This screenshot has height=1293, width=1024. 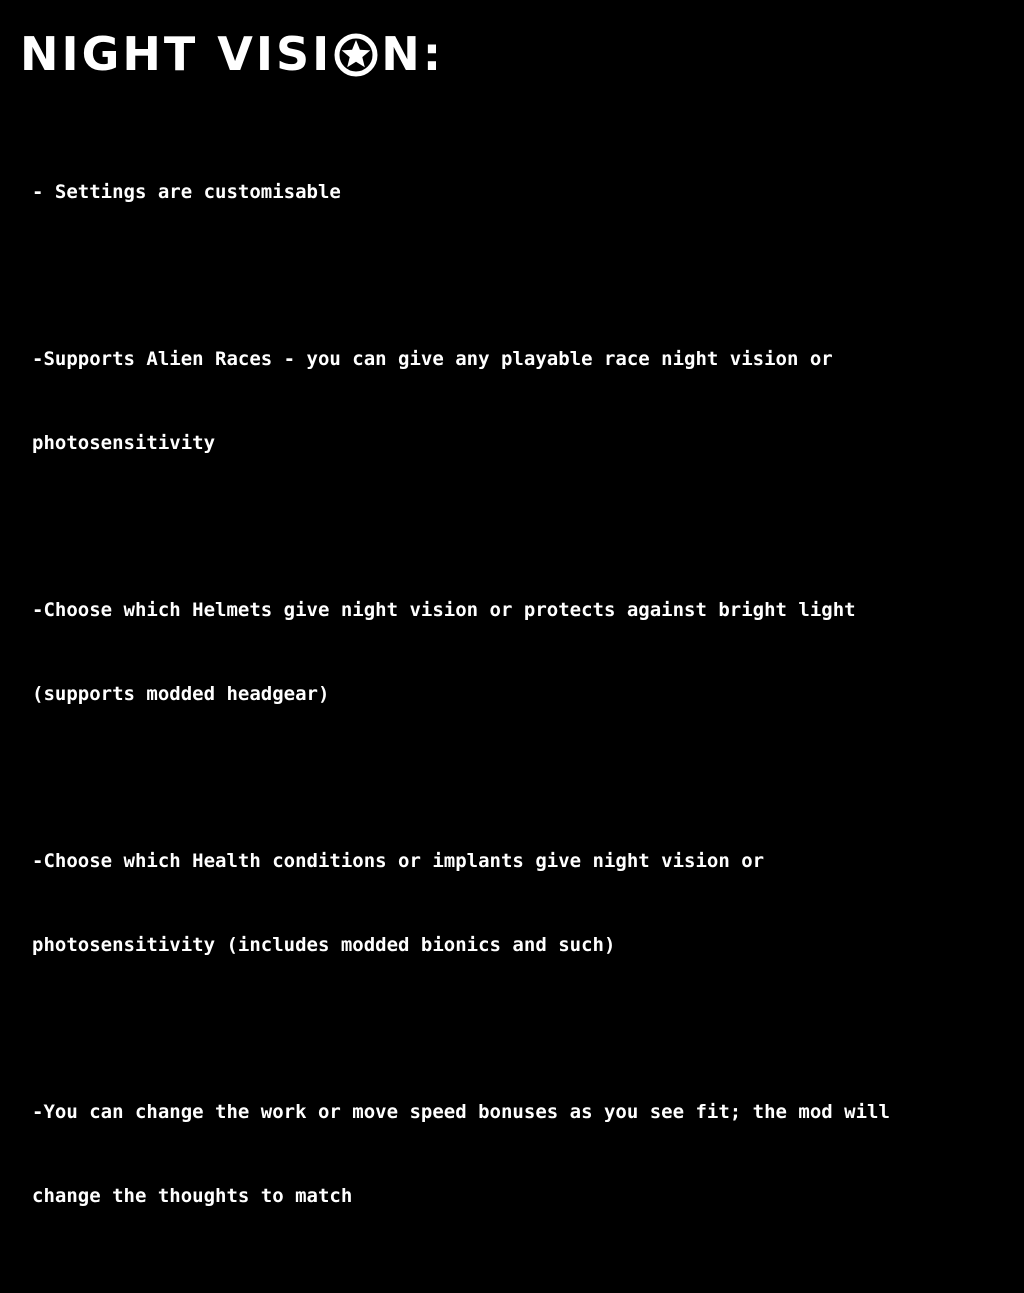 What do you see at coordinates (186, 192) in the screenshot?
I see `feature-text: - Settings are customisable` at bounding box center [186, 192].